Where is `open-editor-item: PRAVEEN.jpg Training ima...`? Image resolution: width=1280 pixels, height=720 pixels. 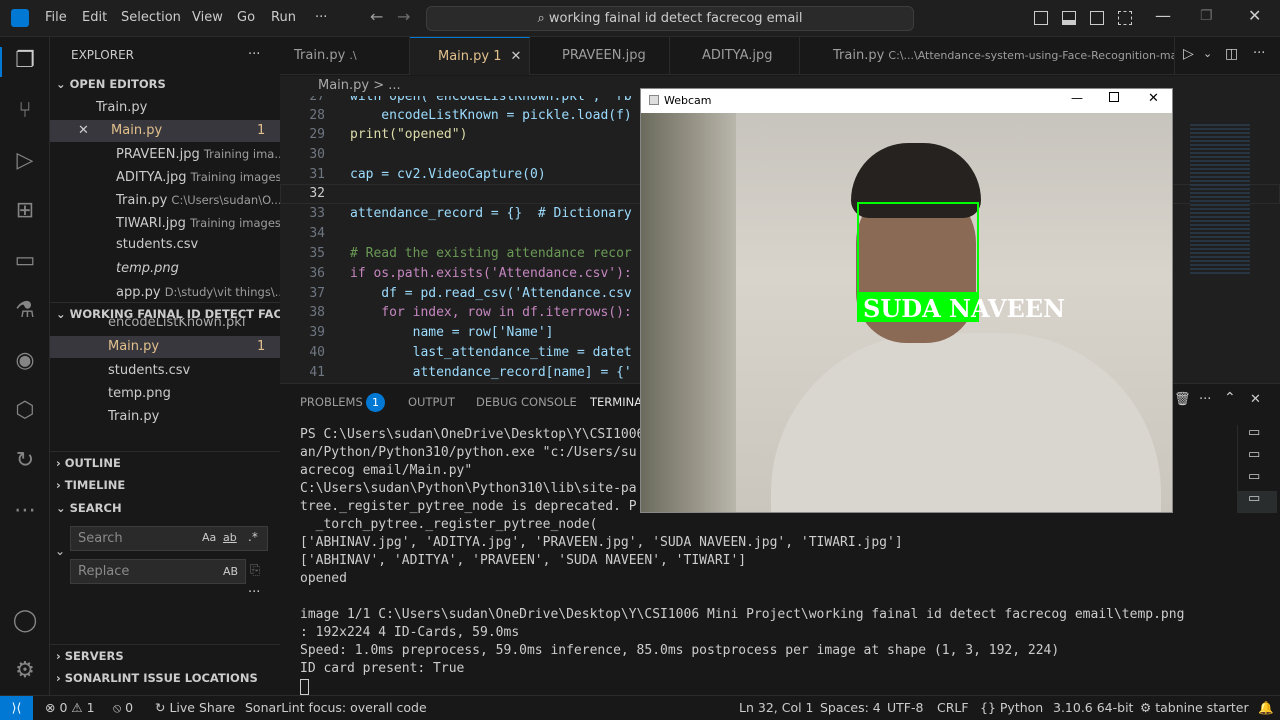
open-editor-item: PRAVEEN.jpg Training ima... is located at coordinates (165, 154).